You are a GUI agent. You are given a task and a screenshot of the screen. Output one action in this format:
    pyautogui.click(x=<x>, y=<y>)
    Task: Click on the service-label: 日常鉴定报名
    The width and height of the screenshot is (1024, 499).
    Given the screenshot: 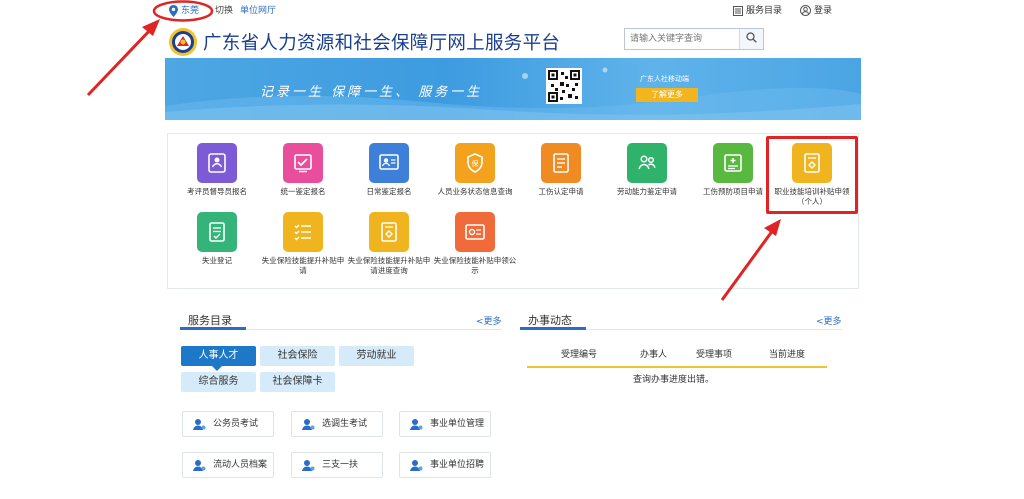 What is the action you would take?
    pyautogui.click(x=389, y=191)
    